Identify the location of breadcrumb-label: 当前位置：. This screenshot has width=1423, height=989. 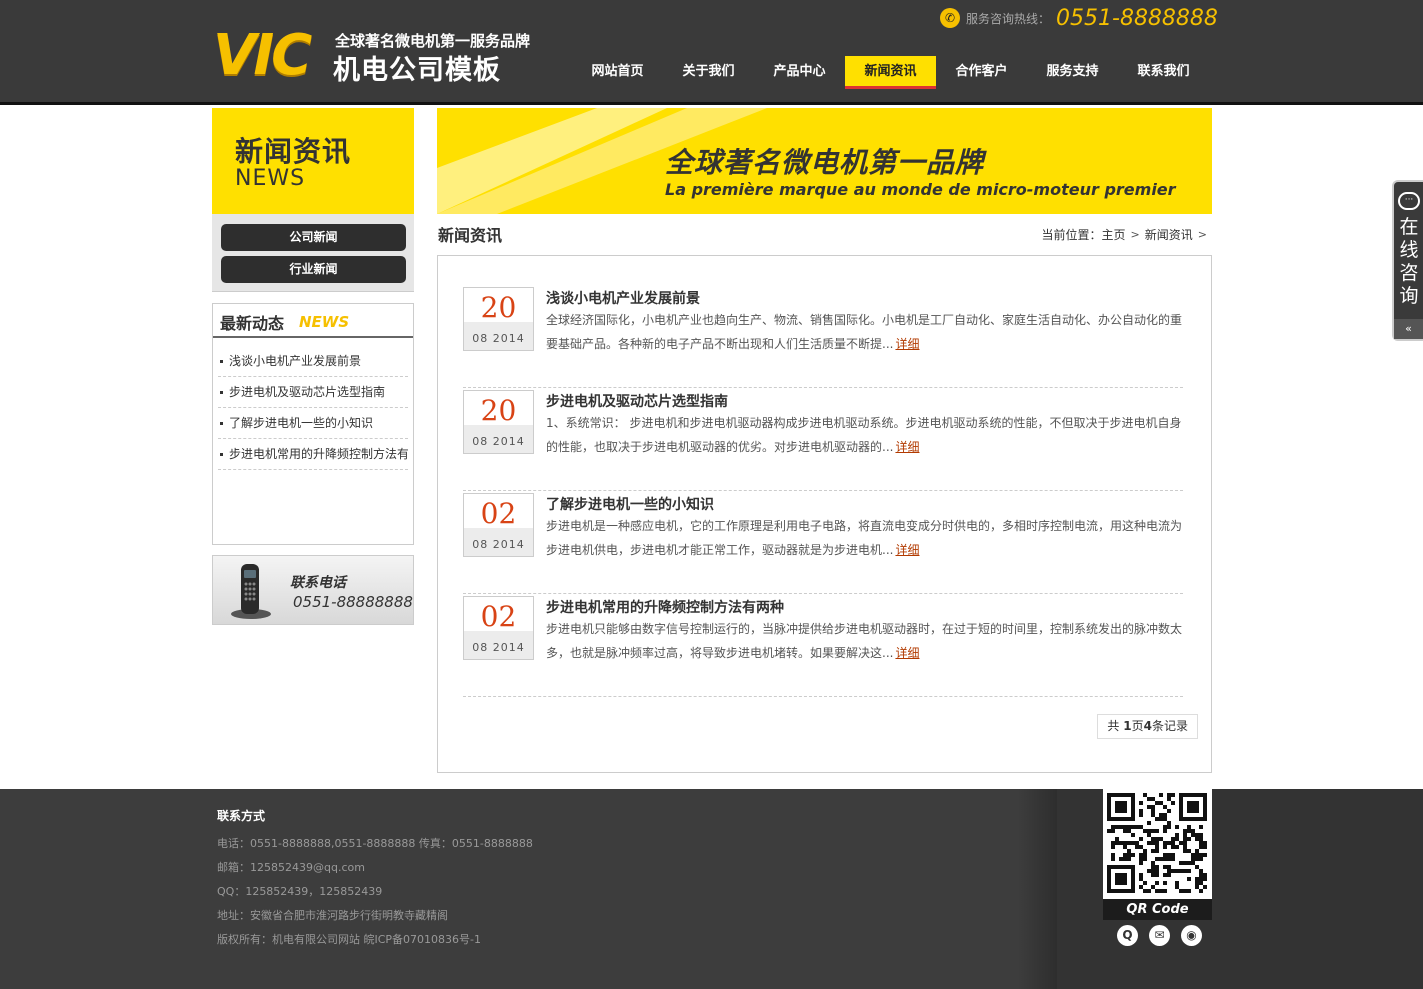
(1071, 235).